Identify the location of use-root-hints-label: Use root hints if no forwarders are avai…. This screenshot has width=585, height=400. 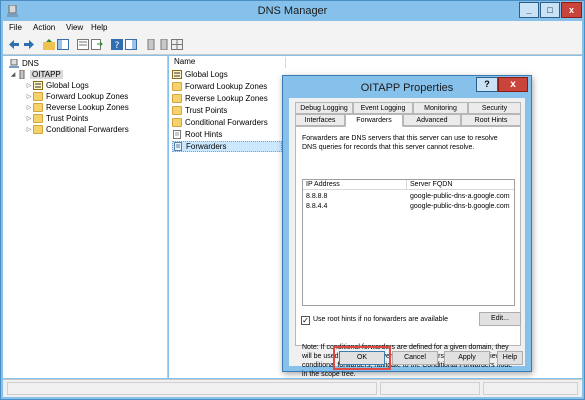
(380, 319).